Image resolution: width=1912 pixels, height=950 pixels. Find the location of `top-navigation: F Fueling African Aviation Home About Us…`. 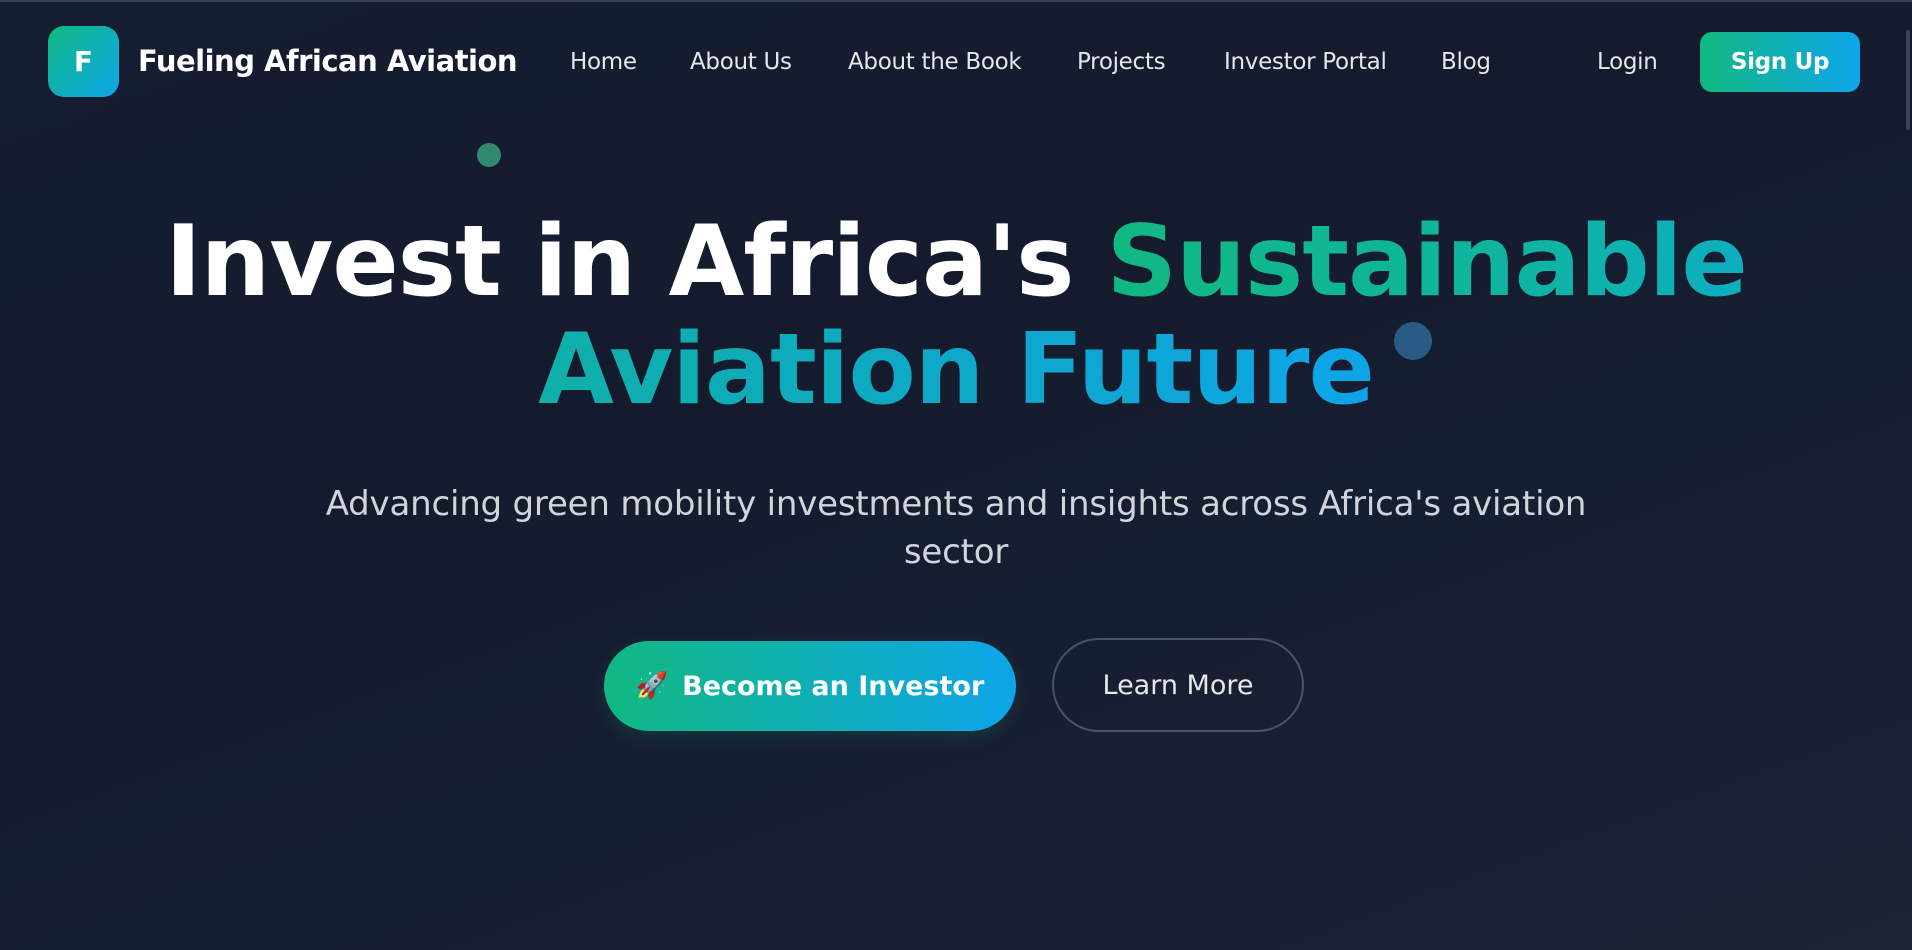

top-navigation: F Fueling African Aviation Home About Us… is located at coordinates (956, 62).